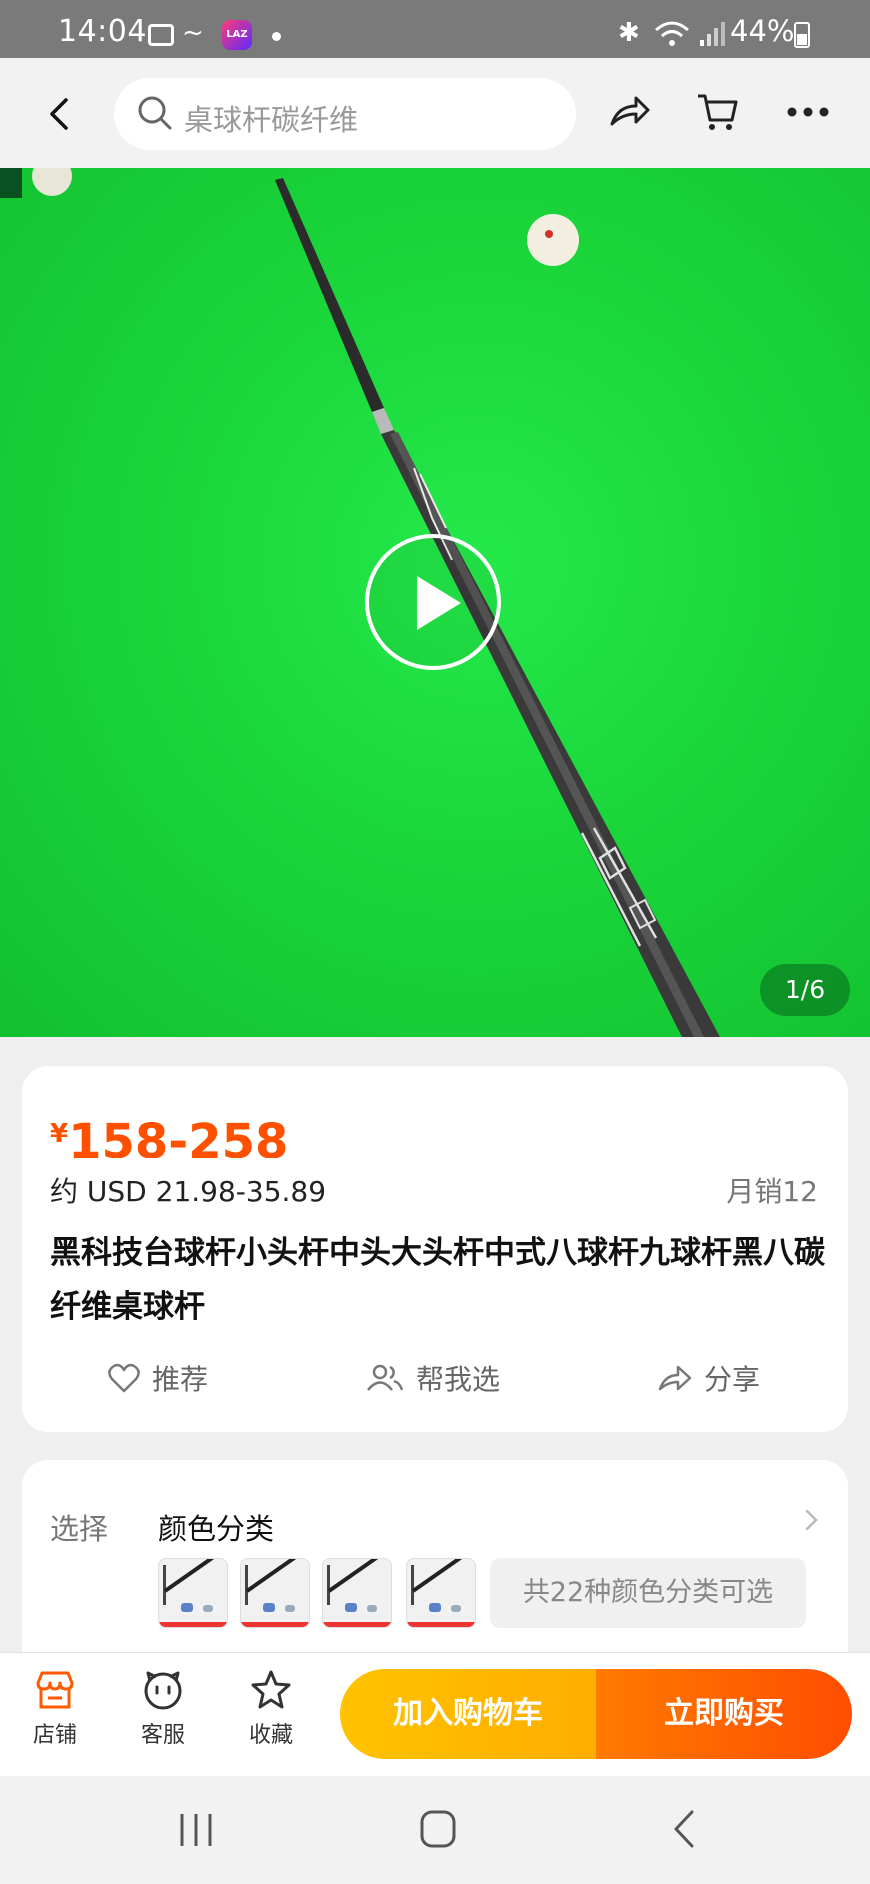 The height and width of the screenshot is (1884, 870). I want to click on system-navigation-bar, so click(435, 1830).